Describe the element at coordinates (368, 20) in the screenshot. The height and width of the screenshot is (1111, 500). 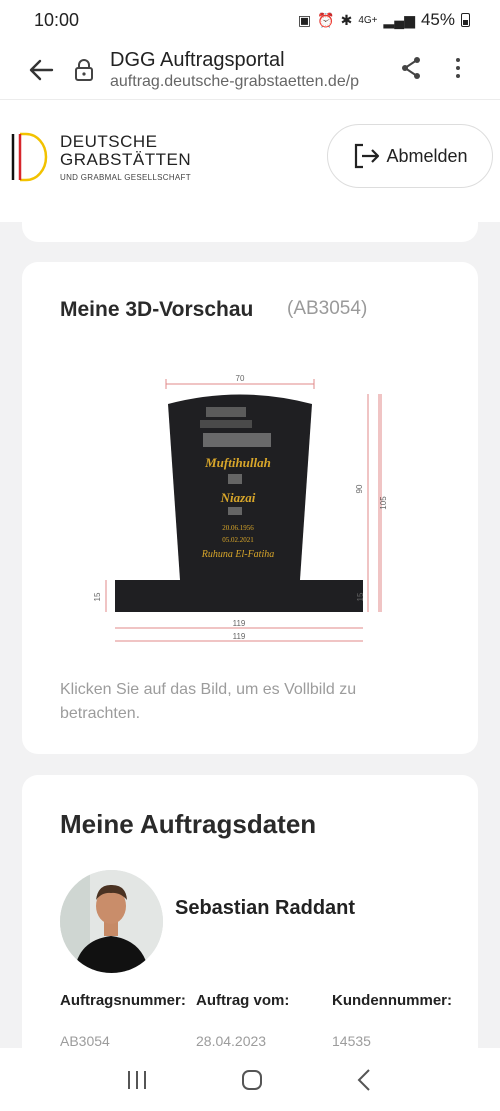
I see `network-label: 4G+` at that location.